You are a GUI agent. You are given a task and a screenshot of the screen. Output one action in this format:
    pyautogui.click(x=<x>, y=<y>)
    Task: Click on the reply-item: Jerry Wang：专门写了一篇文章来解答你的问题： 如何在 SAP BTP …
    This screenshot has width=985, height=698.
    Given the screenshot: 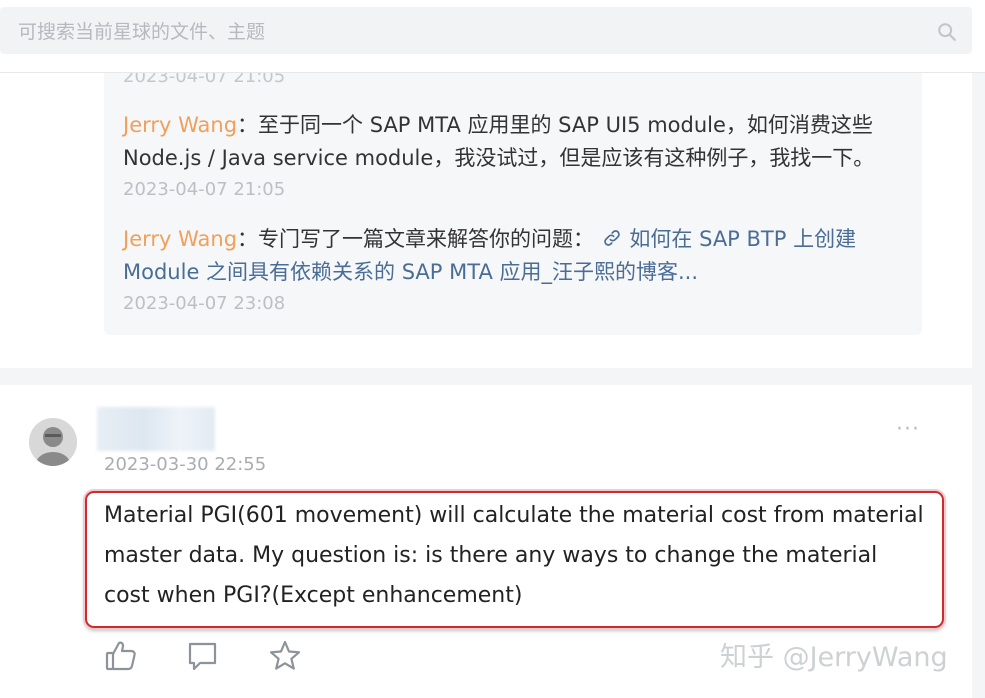 What is the action you would take?
    pyautogui.click(x=518, y=256)
    